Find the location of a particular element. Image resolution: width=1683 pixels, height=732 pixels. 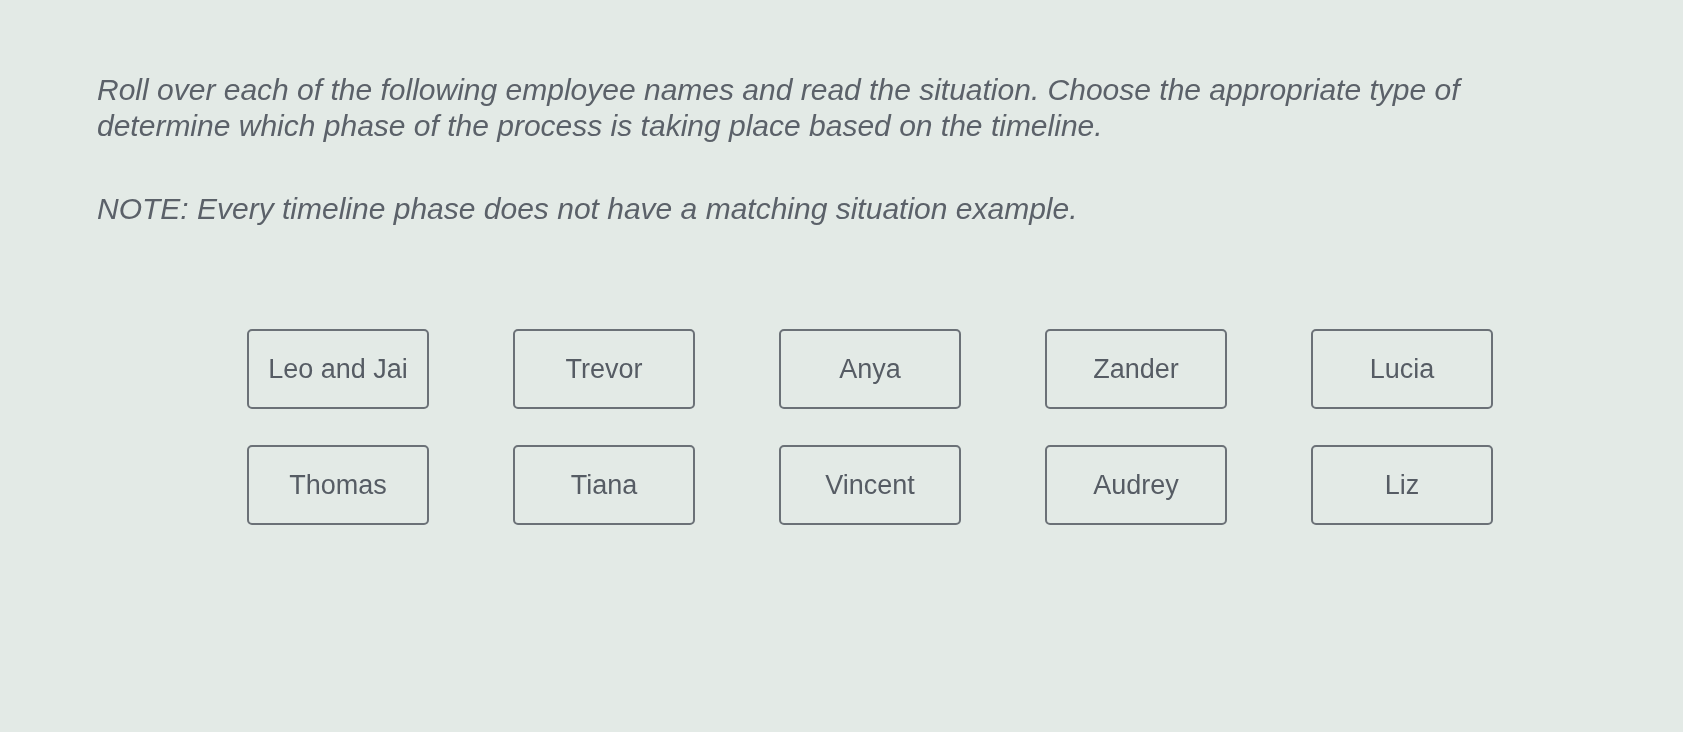

employee-name-button: Liz is located at coordinates (1402, 485).